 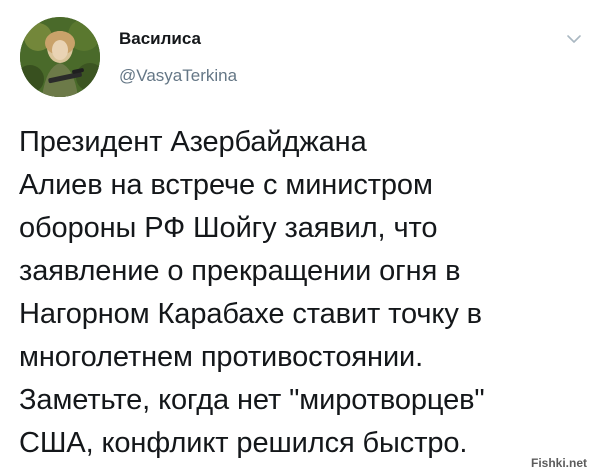 I want to click on watermark: Fishki.net, so click(x=558, y=463).